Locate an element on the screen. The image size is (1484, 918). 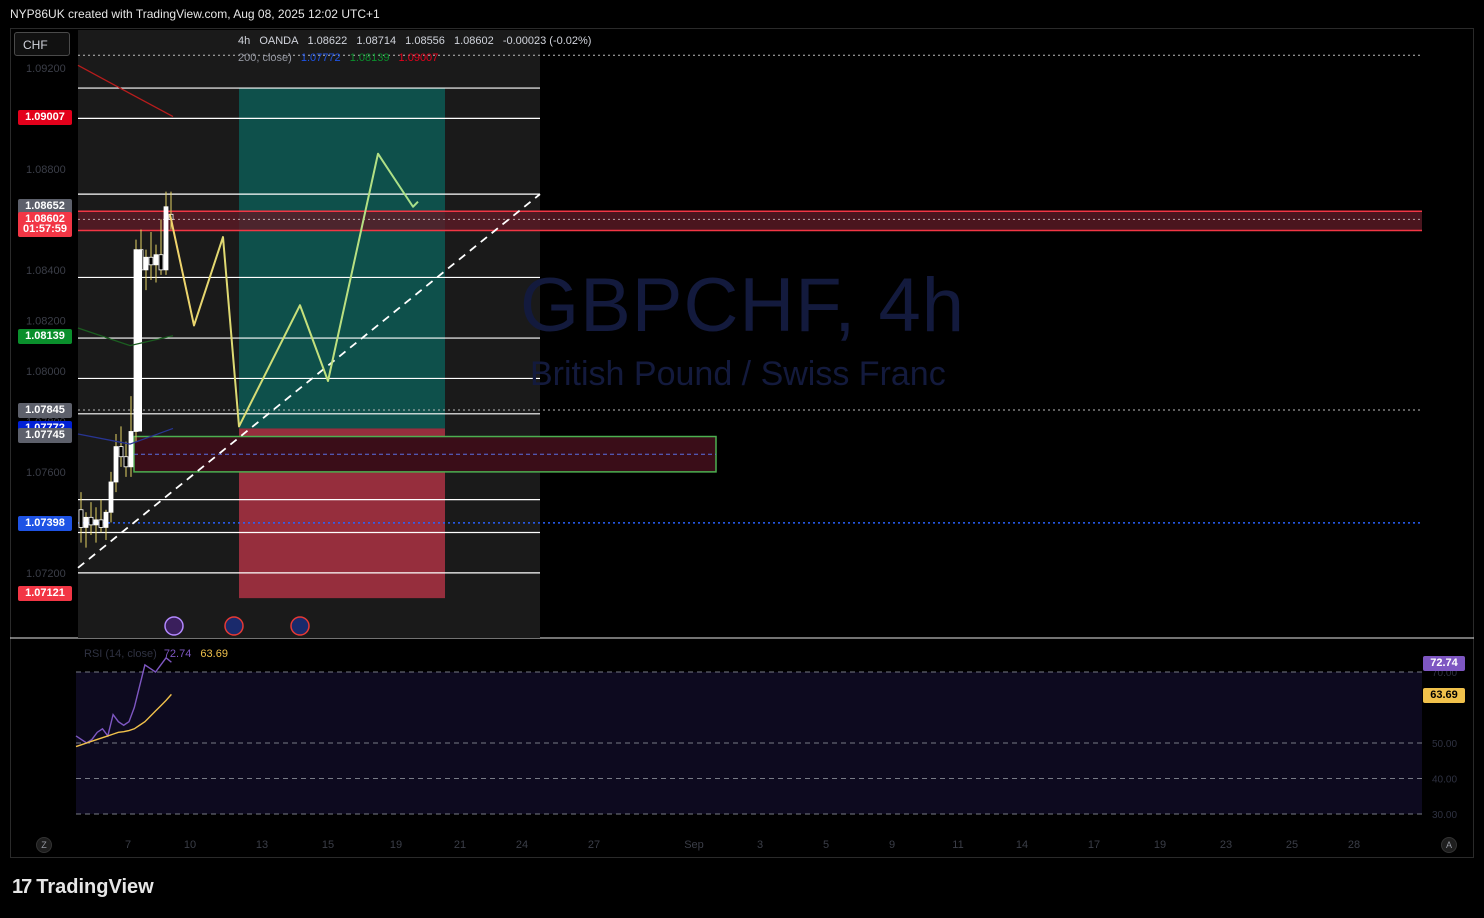
time-tick: 14 is located at coordinates (1022, 845).